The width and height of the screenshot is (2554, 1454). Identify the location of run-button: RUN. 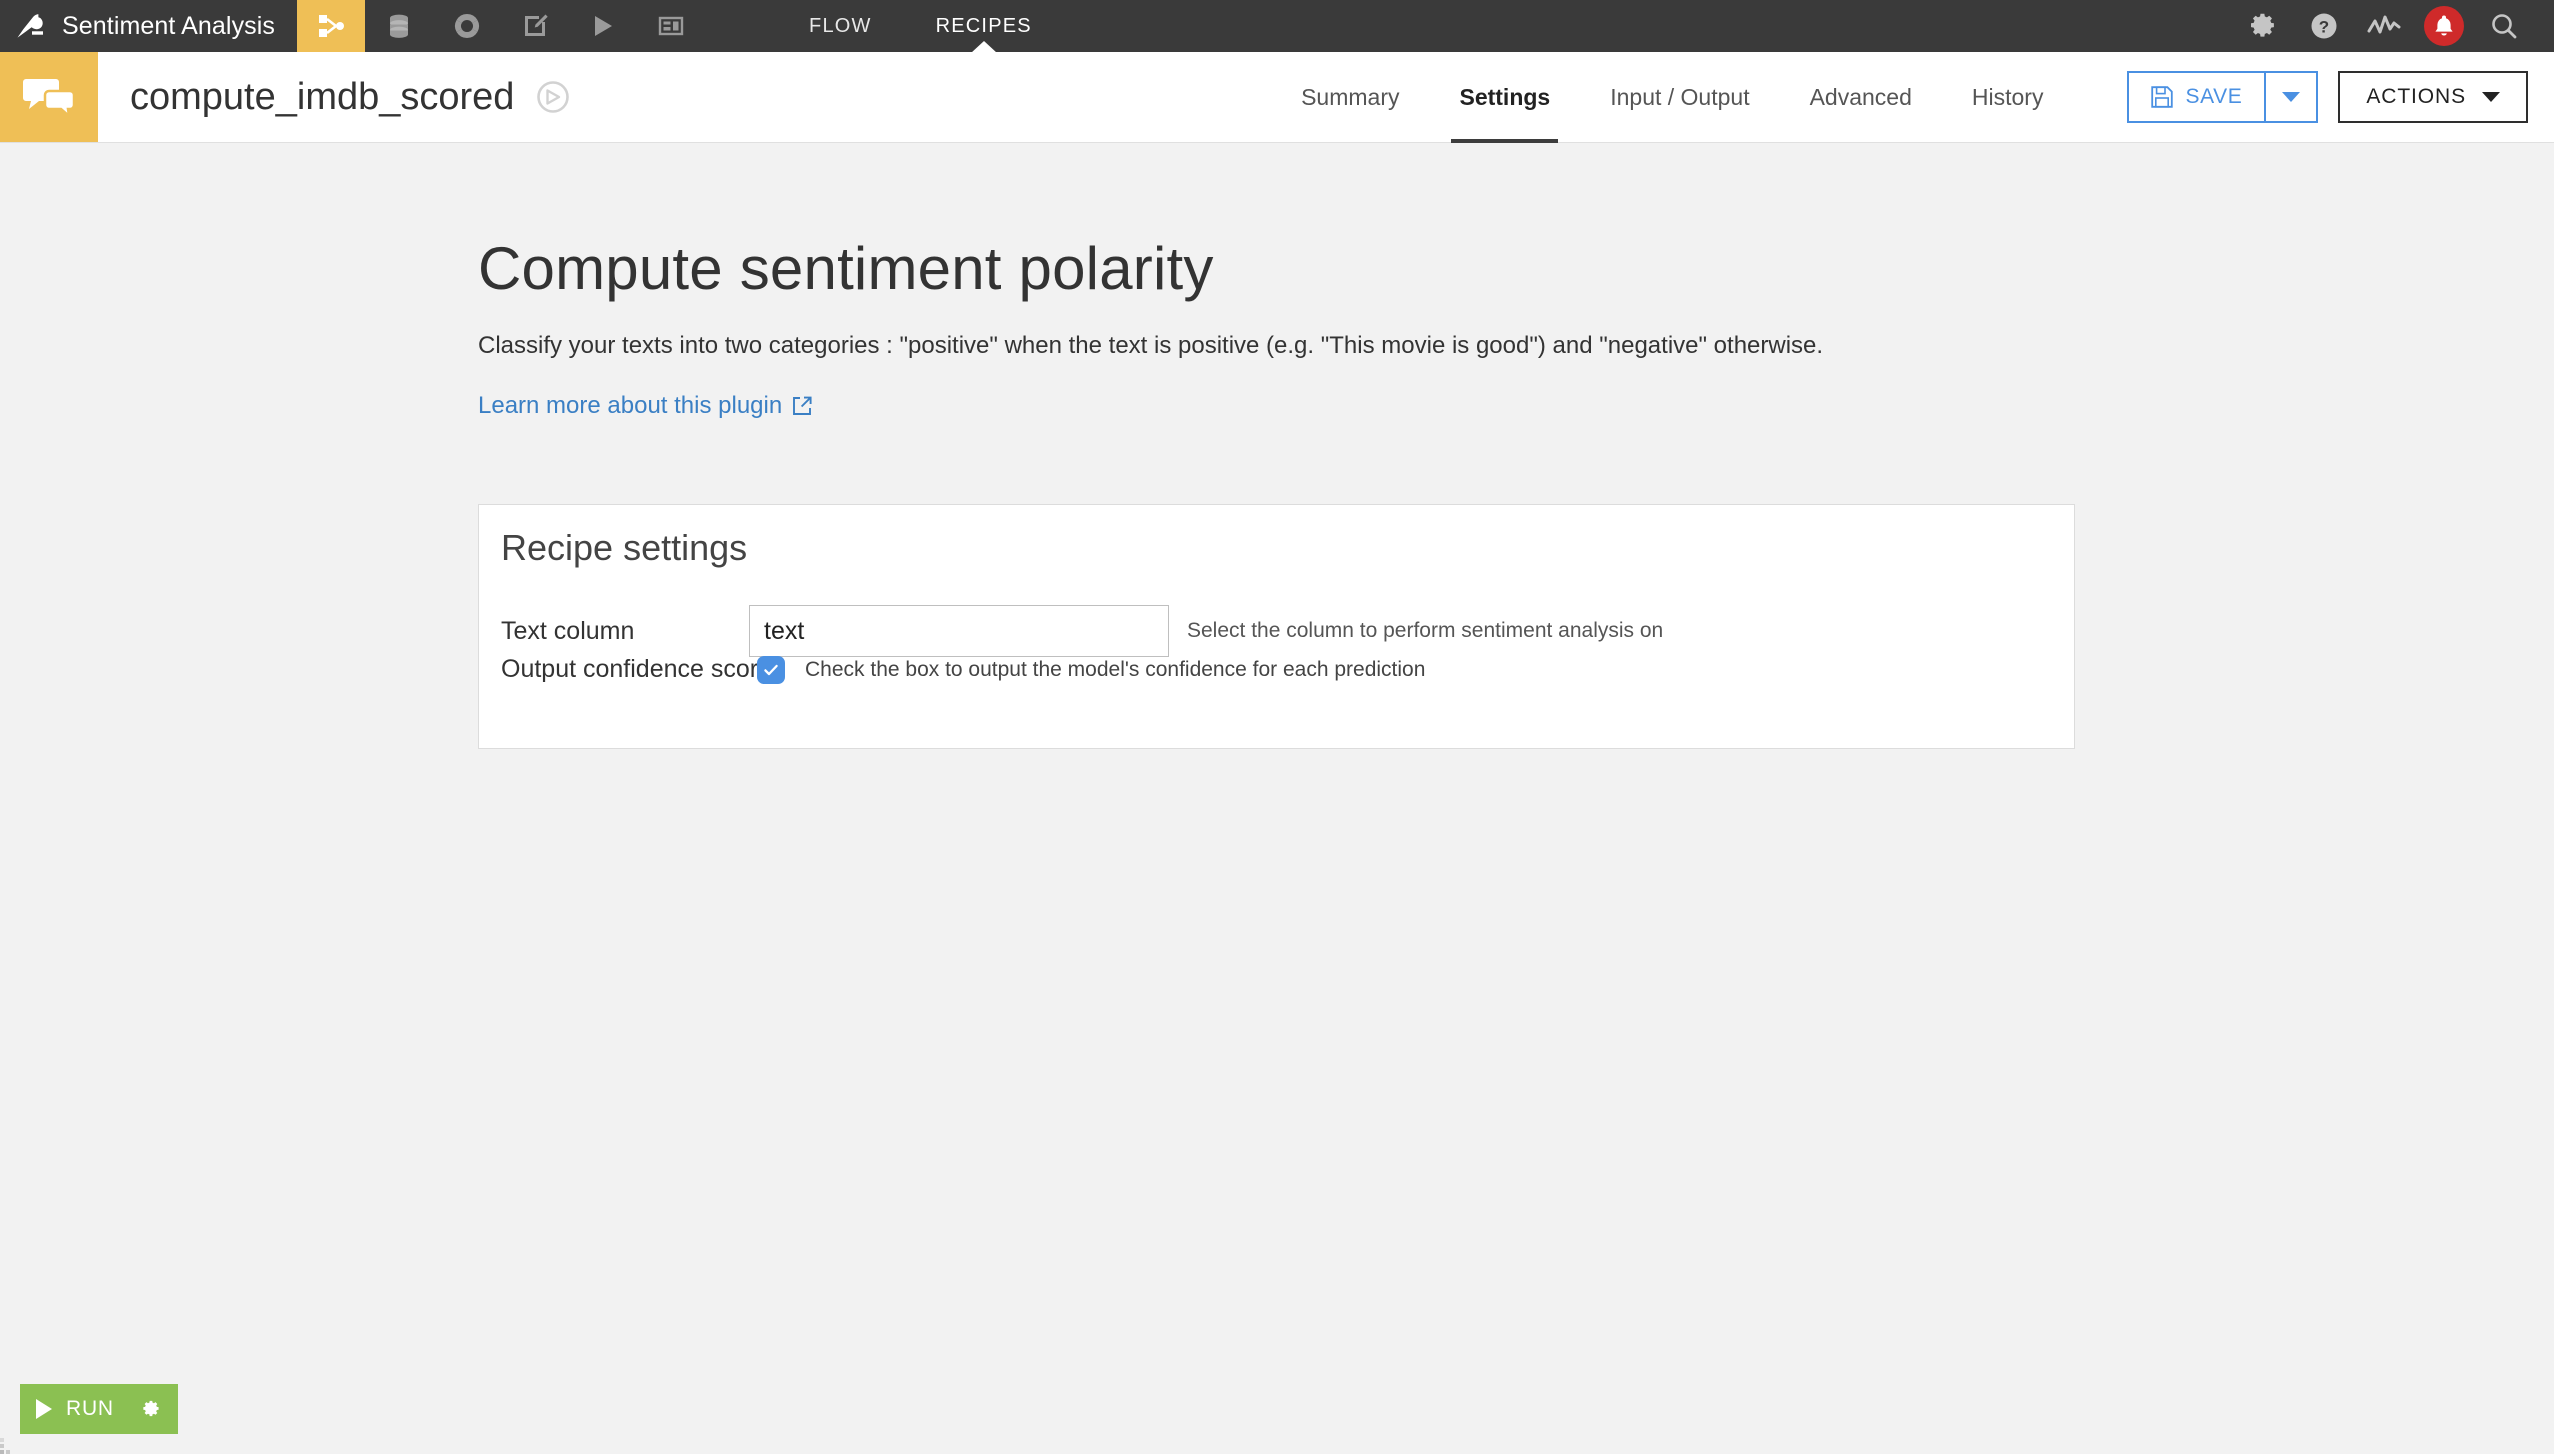
(99, 1409).